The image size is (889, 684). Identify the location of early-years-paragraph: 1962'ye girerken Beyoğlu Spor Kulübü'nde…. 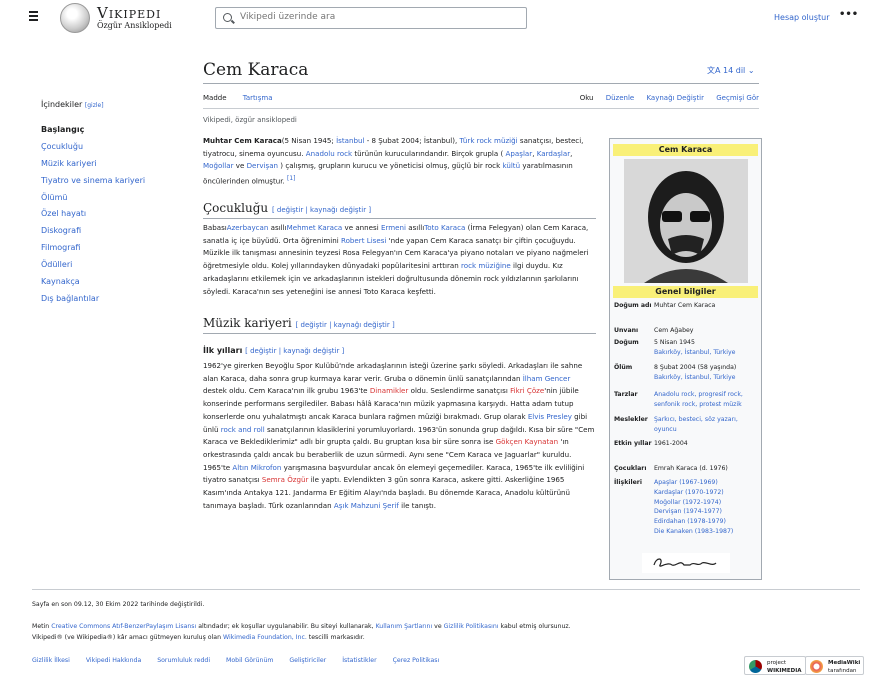
(399, 435).